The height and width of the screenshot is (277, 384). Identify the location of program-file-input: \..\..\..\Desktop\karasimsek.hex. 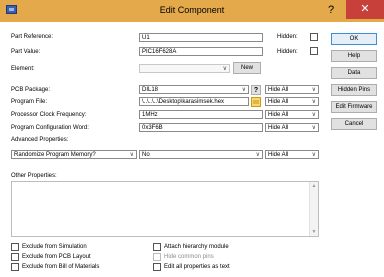
(194, 101).